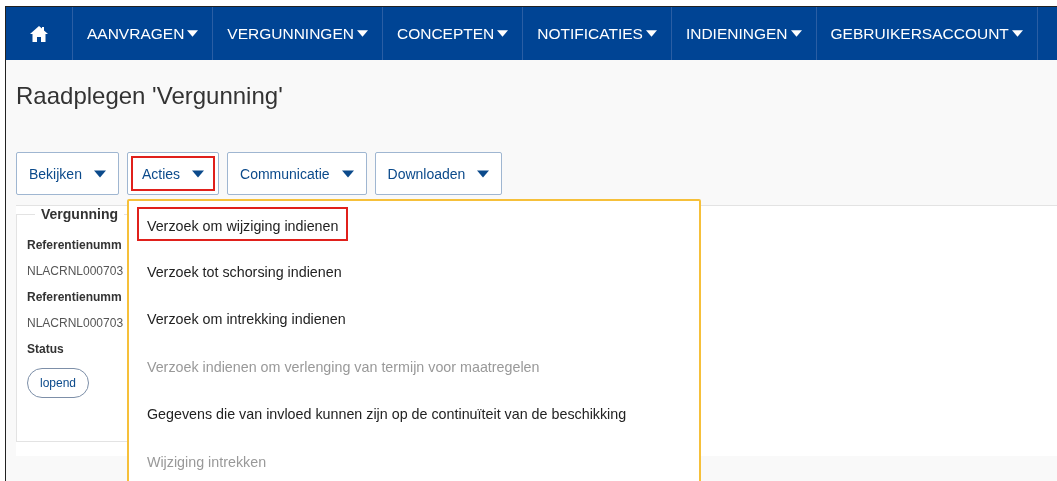  I want to click on home-icon, so click(39, 33).